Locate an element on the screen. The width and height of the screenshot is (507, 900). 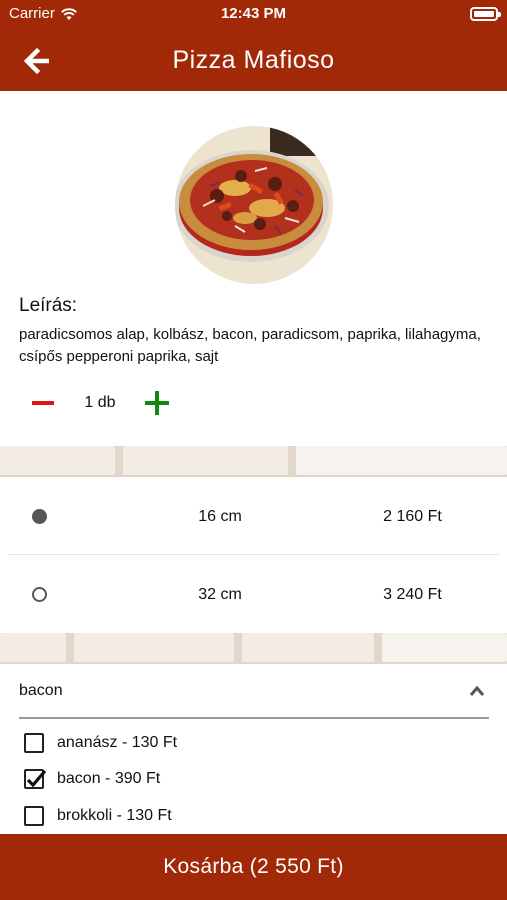
top-bar: Carrier 12:43 PM Pizza Mafioso is located at coordinates (253, 45).